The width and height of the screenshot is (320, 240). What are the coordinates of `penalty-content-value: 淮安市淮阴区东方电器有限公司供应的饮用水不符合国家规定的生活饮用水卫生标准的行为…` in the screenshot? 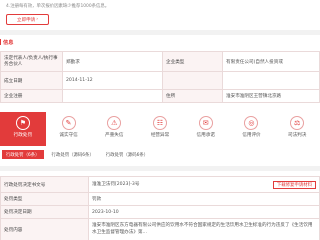 It's located at (204, 229).